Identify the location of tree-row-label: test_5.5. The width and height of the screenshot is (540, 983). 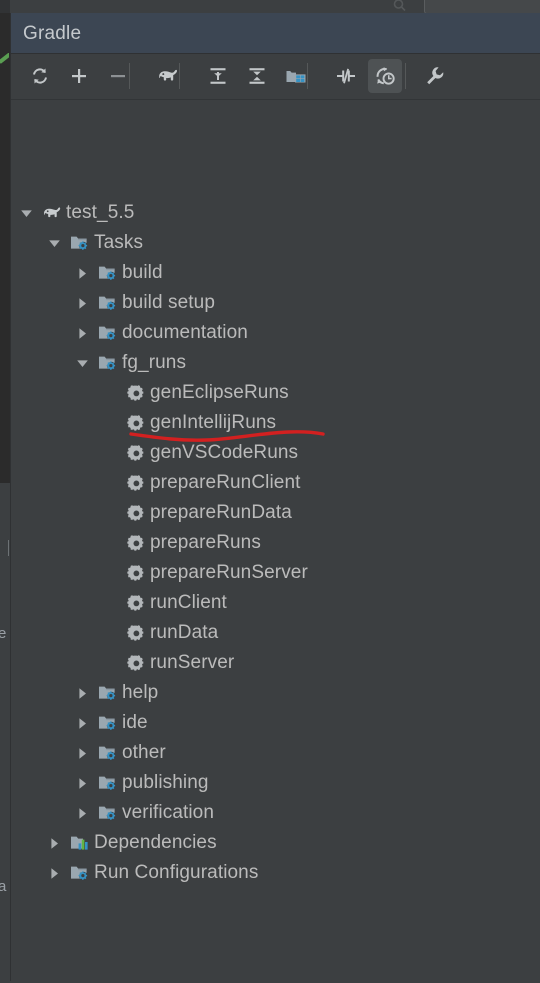
(100, 212).